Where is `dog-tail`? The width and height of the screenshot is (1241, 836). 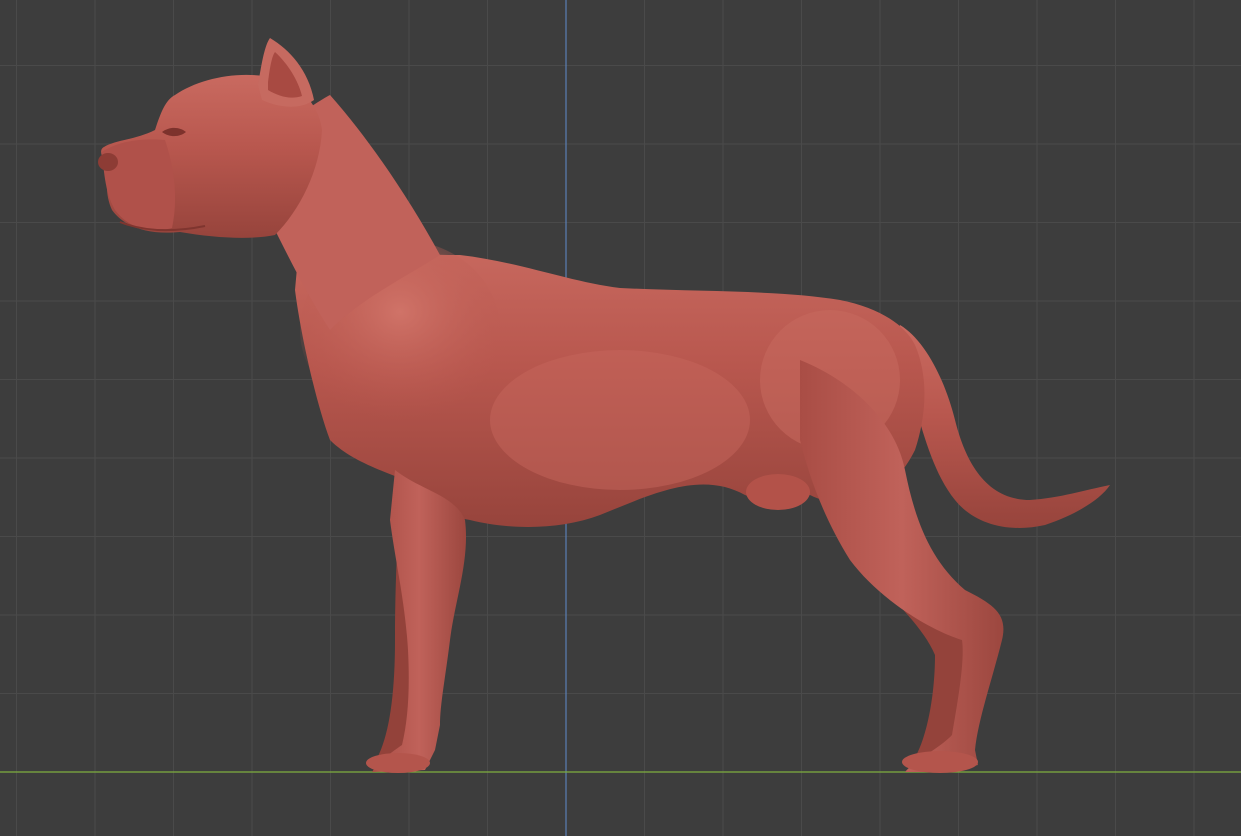
dog-tail is located at coordinates (1001, 426).